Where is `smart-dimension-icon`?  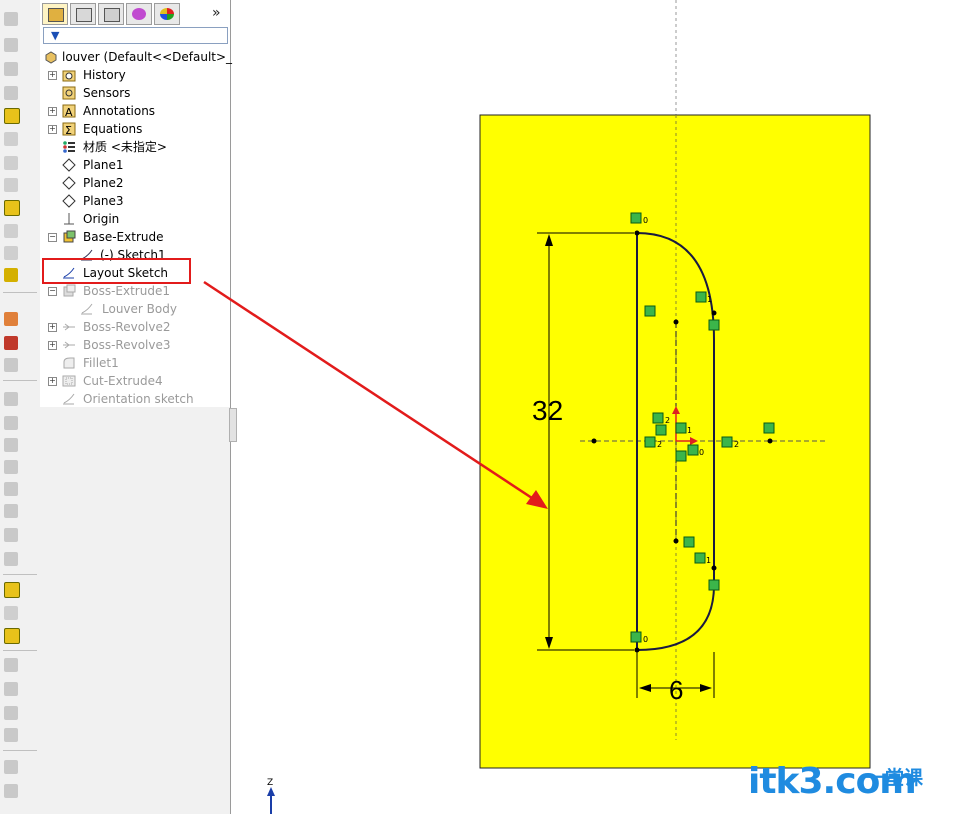 smart-dimension-icon is located at coordinates (11, 45).